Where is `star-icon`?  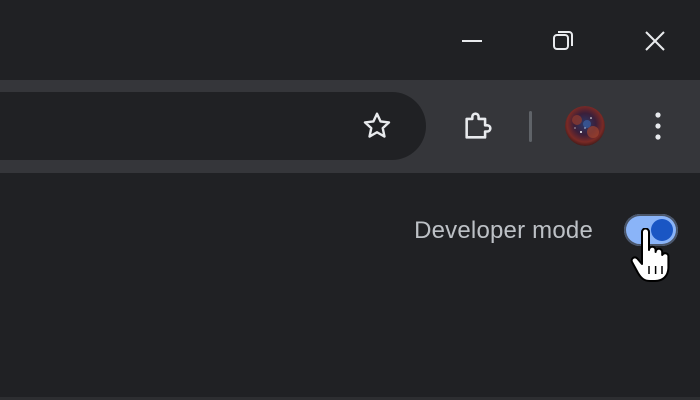 star-icon is located at coordinates (377, 125).